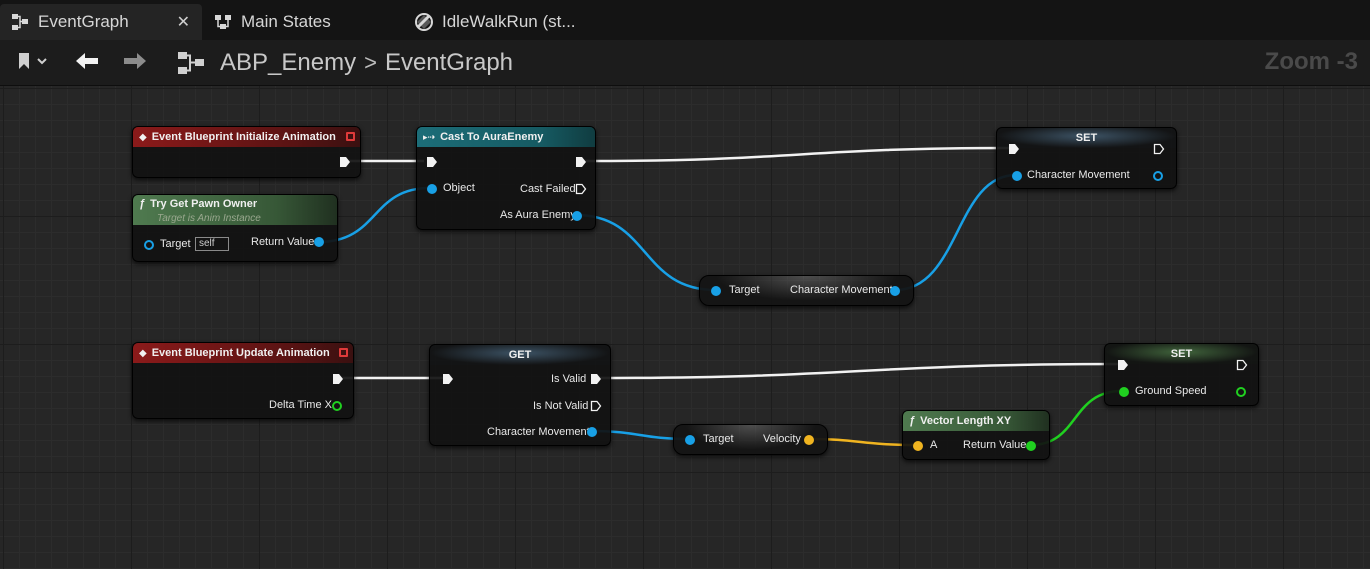  I want to click on tab-main-states: Main States, so click(303, 22).